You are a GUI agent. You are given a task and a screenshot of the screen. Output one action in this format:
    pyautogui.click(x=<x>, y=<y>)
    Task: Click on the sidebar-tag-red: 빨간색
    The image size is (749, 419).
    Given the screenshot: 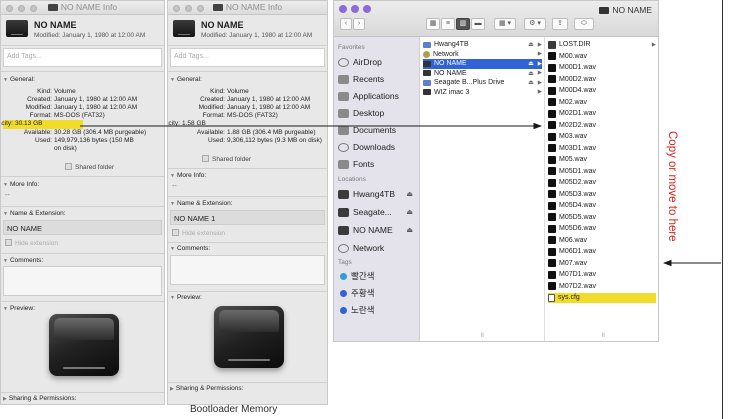 What is the action you would take?
    pyautogui.click(x=377, y=276)
    